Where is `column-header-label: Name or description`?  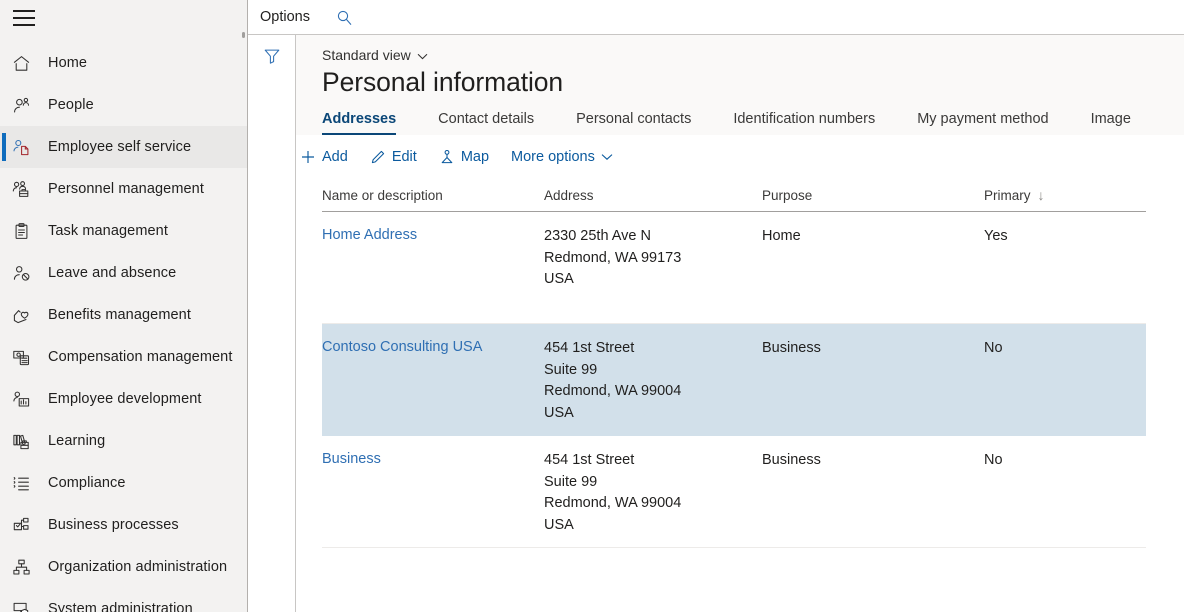
column-header-label: Name or description is located at coordinates (382, 195).